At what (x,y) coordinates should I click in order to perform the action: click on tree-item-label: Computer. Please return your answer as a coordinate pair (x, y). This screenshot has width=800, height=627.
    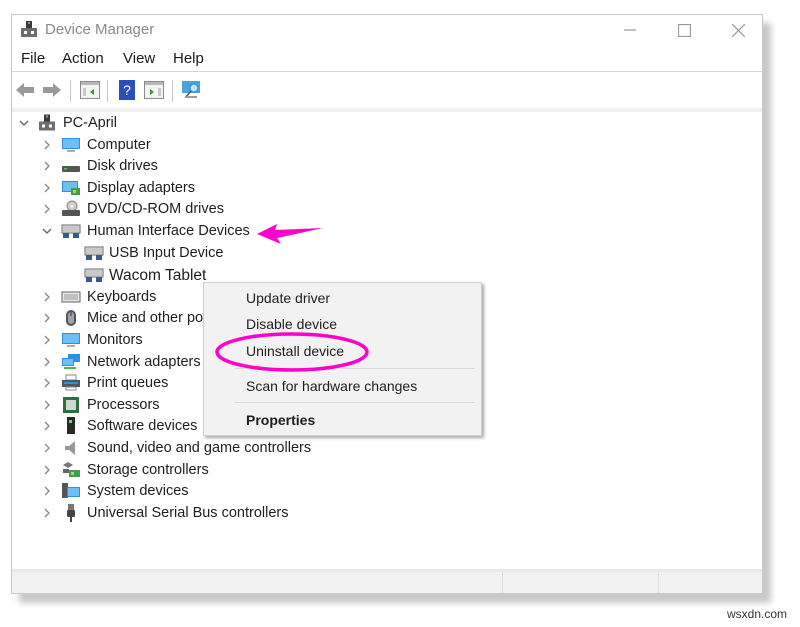
    Looking at the image, I should click on (119, 144).